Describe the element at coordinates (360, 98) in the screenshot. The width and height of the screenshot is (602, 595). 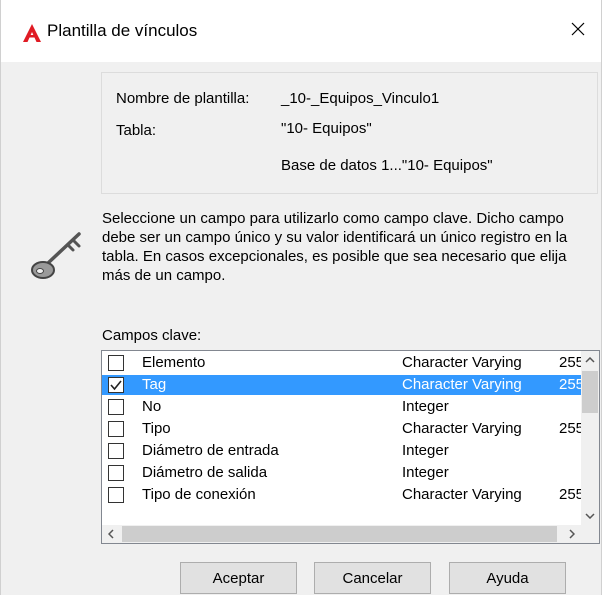
I see `template-name-value: _10-_Equipos_Vinculo1` at that location.